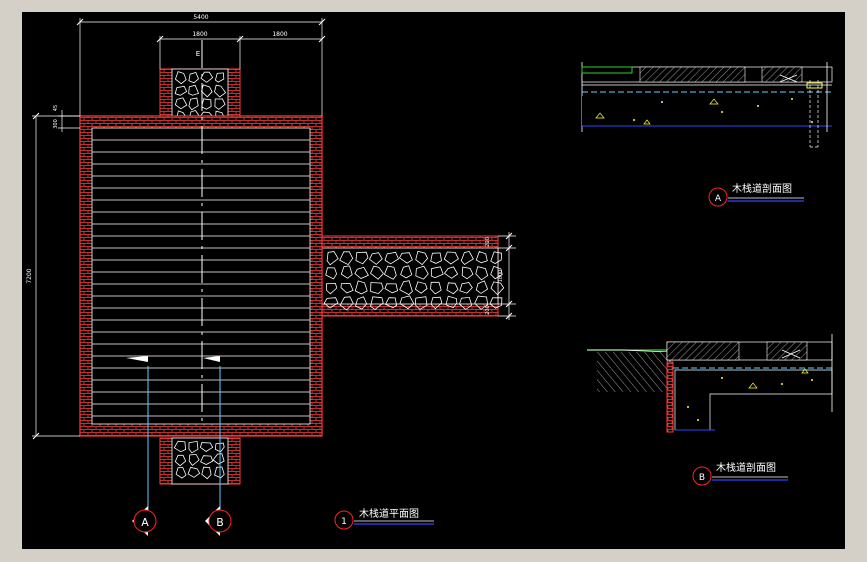 This screenshot has width=867, height=562. I want to click on plan-title: 木栈道平面图, so click(389, 513).